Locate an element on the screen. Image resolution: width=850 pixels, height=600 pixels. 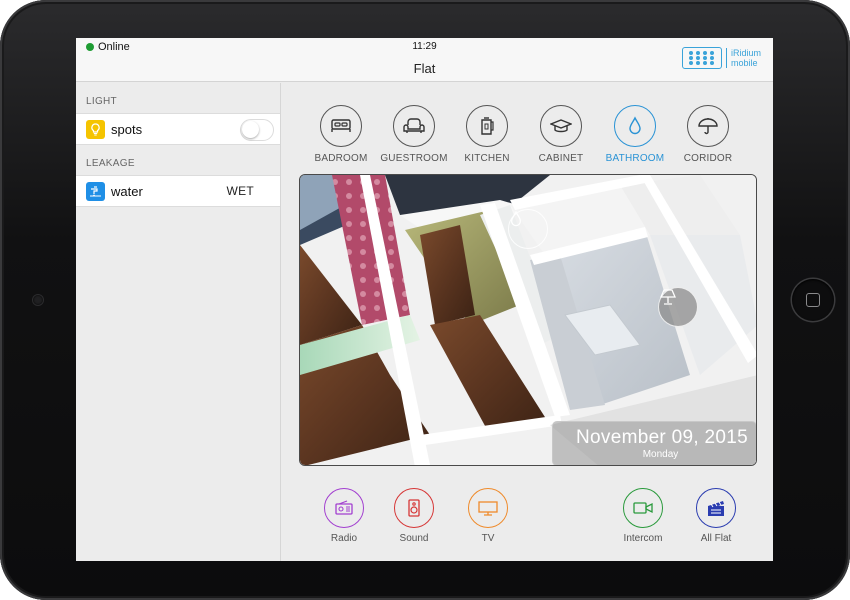
home-square-icon is located at coordinates (813, 300).